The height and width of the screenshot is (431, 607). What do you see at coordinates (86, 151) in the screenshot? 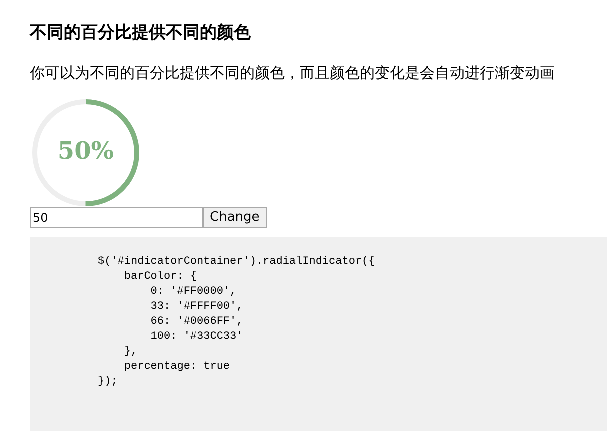
I see `percentage-text: 50%` at bounding box center [86, 151].